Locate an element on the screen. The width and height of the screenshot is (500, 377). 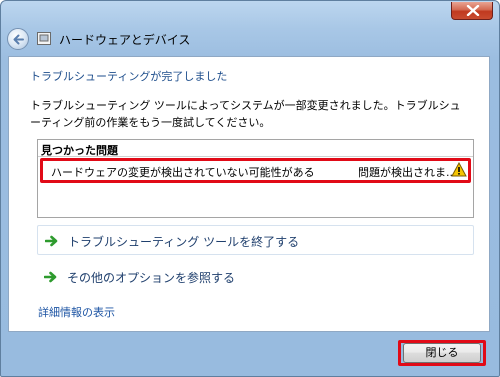
back-button is located at coordinates (18, 39).